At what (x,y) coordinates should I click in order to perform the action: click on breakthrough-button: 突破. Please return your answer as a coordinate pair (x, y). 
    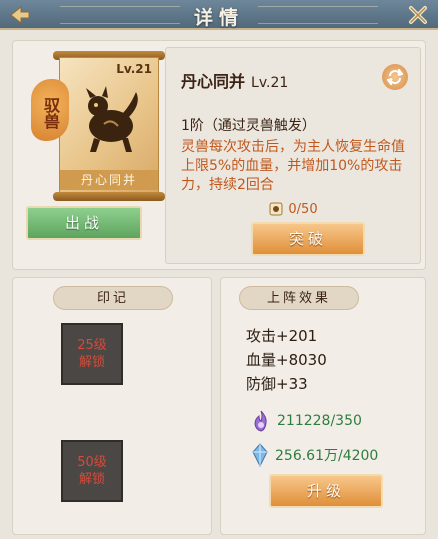
    Looking at the image, I should click on (308, 239).